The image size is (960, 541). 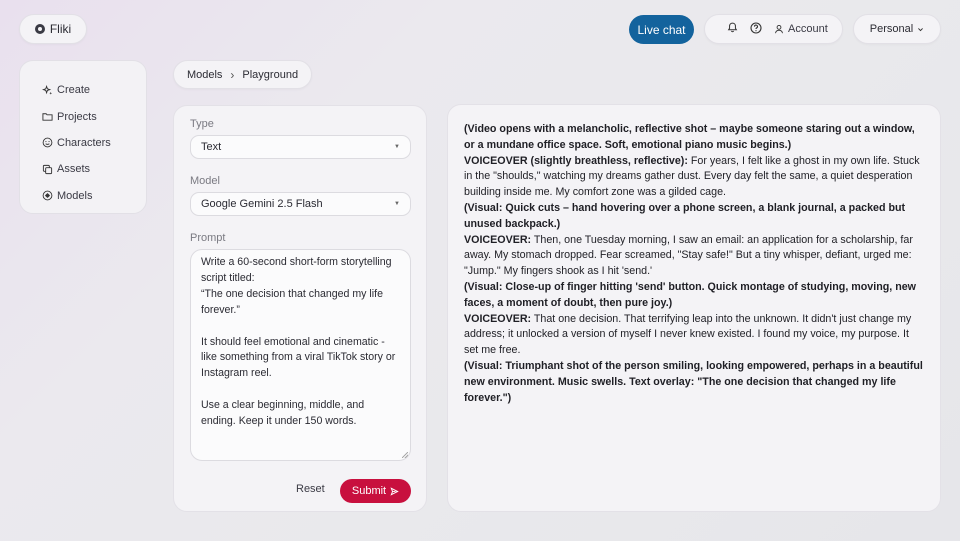 I want to click on type-value: Text, so click(x=211, y=147).